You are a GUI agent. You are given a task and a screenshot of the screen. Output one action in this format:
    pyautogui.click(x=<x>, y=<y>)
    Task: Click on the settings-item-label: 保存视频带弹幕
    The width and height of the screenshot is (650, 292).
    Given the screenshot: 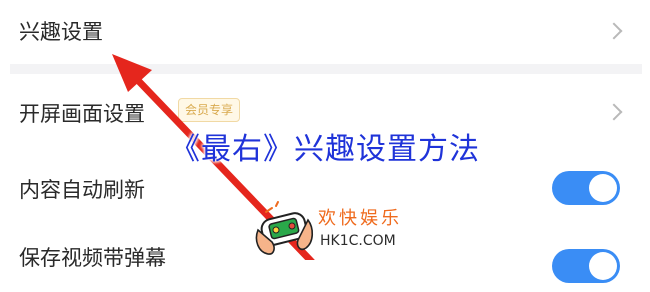 What is the action you would take?
    pyautogui.click(x=92, y=258)
    